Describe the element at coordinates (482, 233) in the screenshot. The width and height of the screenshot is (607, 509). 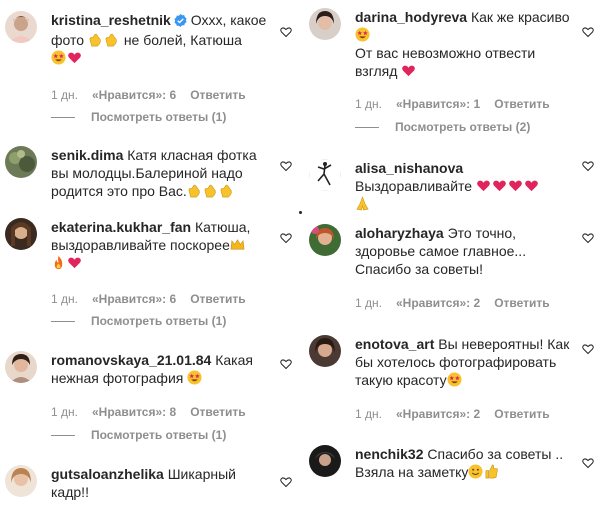
I see `comment-line: Это точно,` at that location.